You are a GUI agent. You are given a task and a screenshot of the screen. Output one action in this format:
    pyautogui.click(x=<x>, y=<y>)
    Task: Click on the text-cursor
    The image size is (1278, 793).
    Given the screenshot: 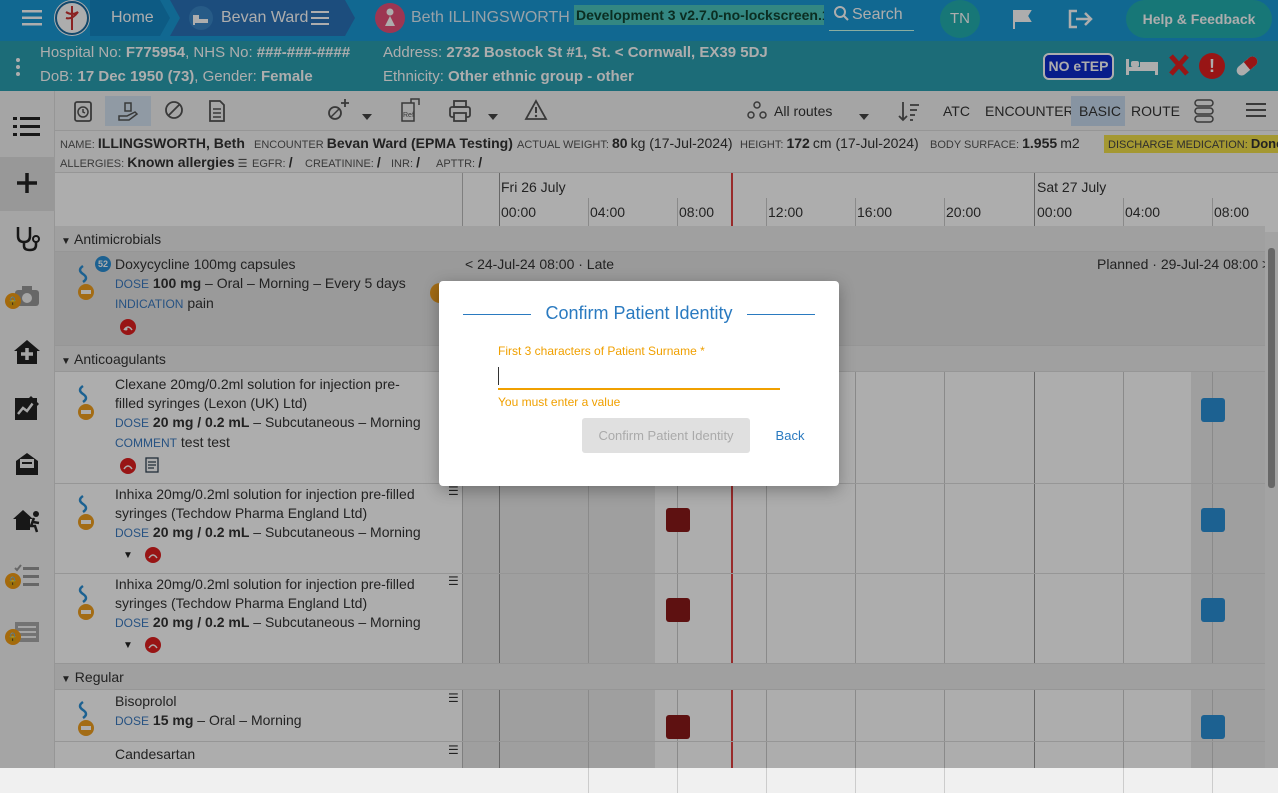 What is the action you would take?
    pyautogui.click(x=498, y=376)
    